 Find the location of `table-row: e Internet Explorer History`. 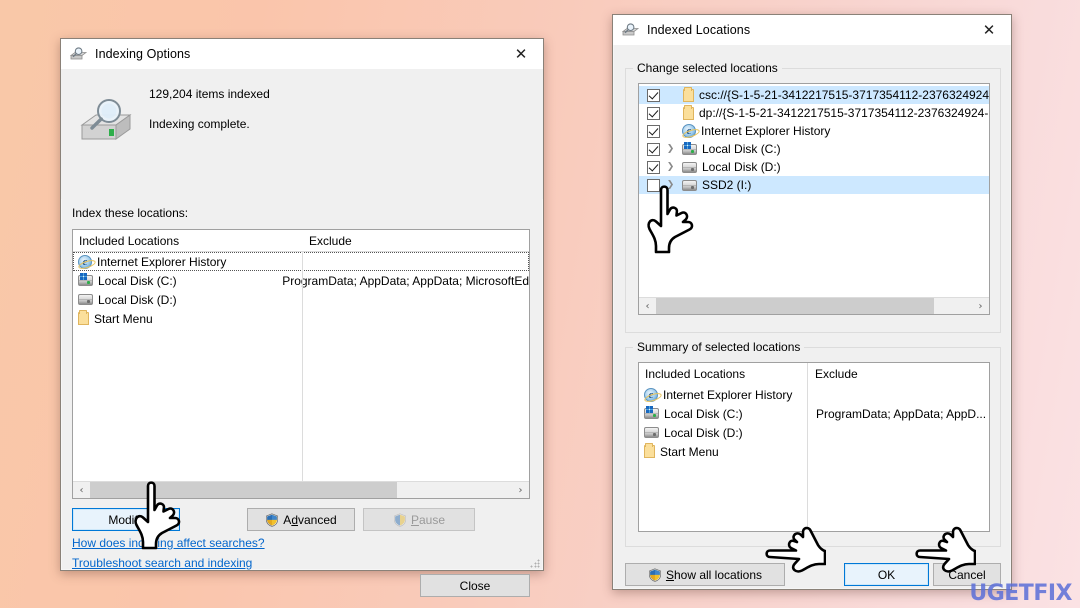

table-row: e Internet Explorer History is located at coordinates (301, 261).